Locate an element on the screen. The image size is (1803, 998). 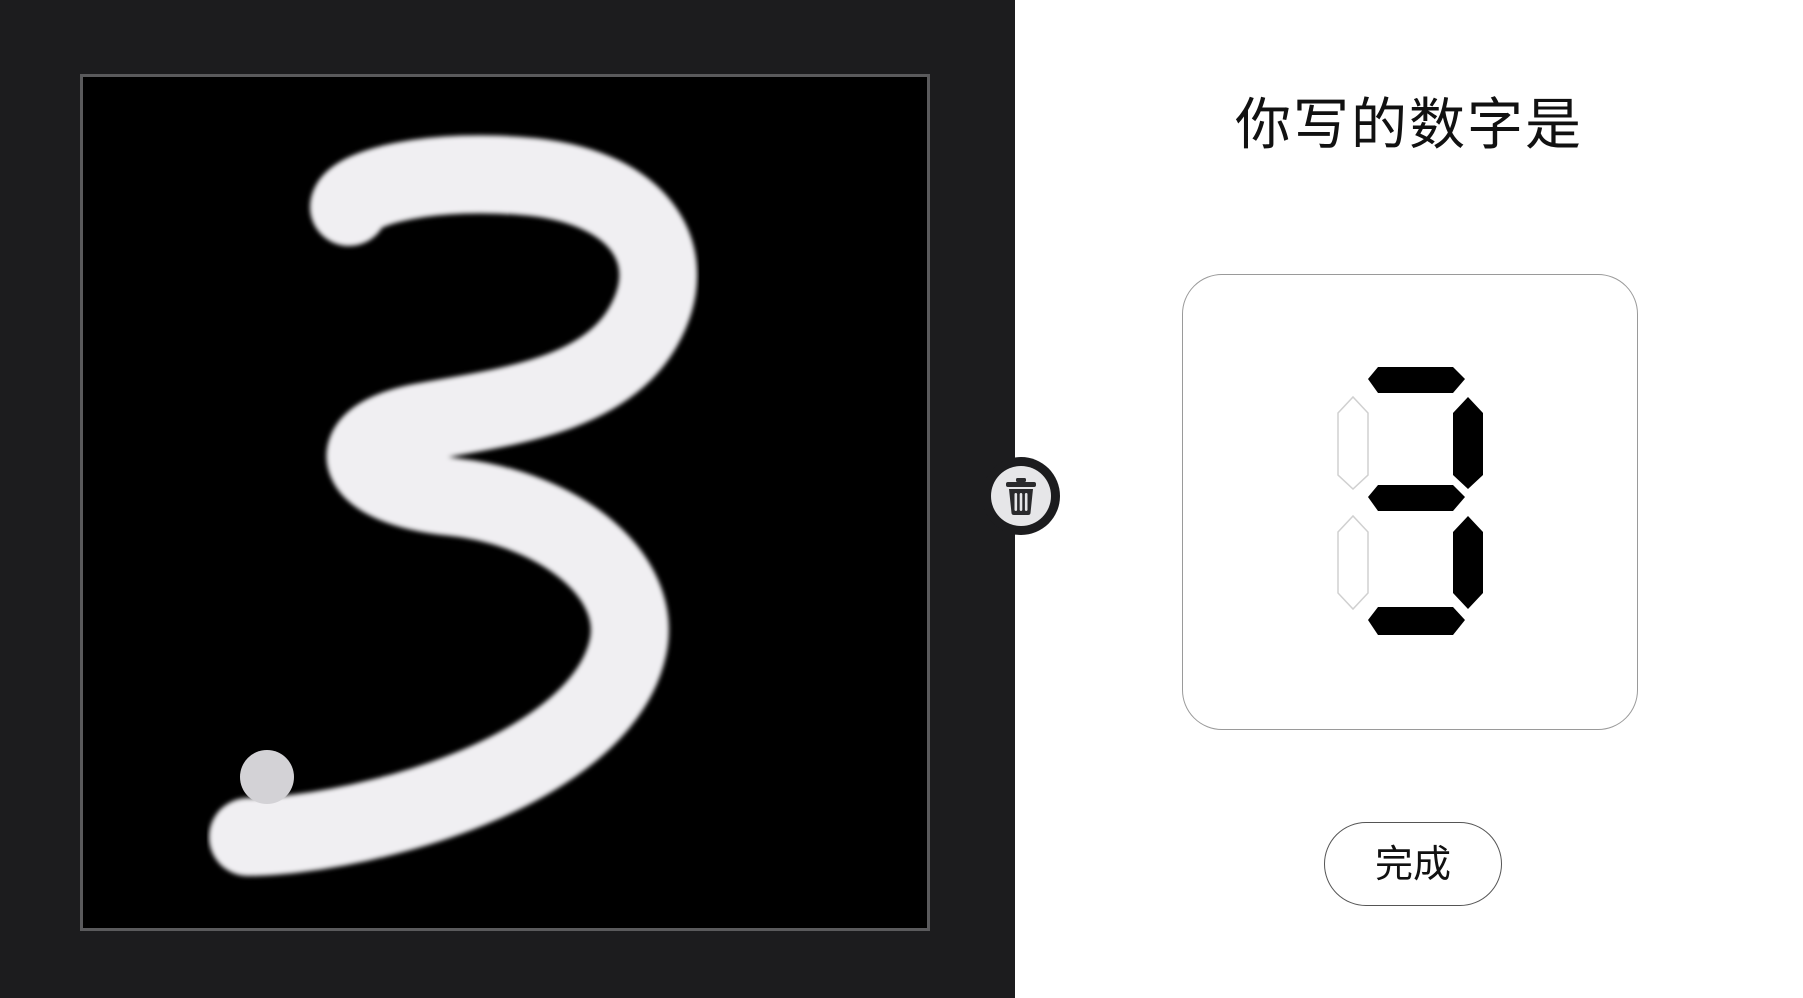
trash-icon is located at coordinates (1021, 496).